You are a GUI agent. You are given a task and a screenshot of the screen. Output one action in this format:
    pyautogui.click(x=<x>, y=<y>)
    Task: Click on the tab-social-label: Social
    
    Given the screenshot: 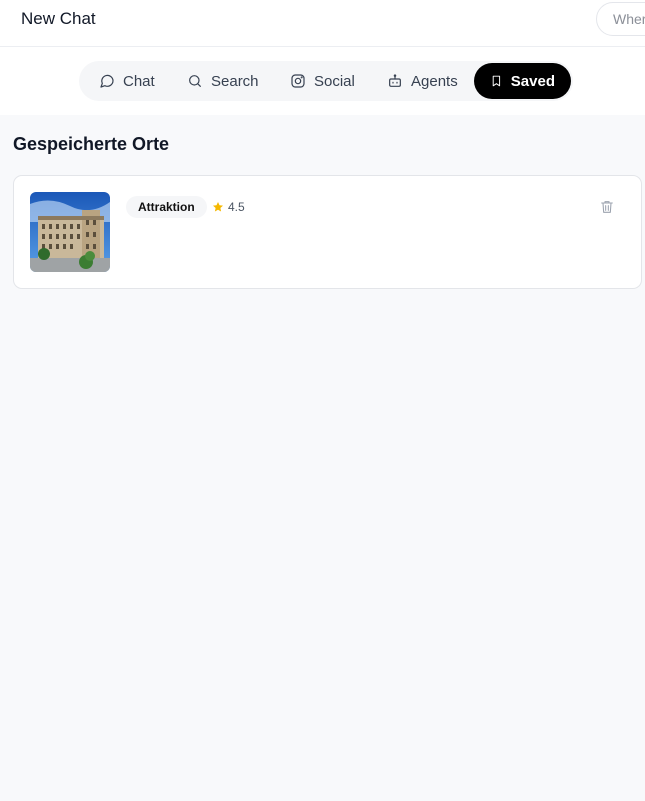 What is the action you would take?
    pyautogui.click(x=334, y=81)
    